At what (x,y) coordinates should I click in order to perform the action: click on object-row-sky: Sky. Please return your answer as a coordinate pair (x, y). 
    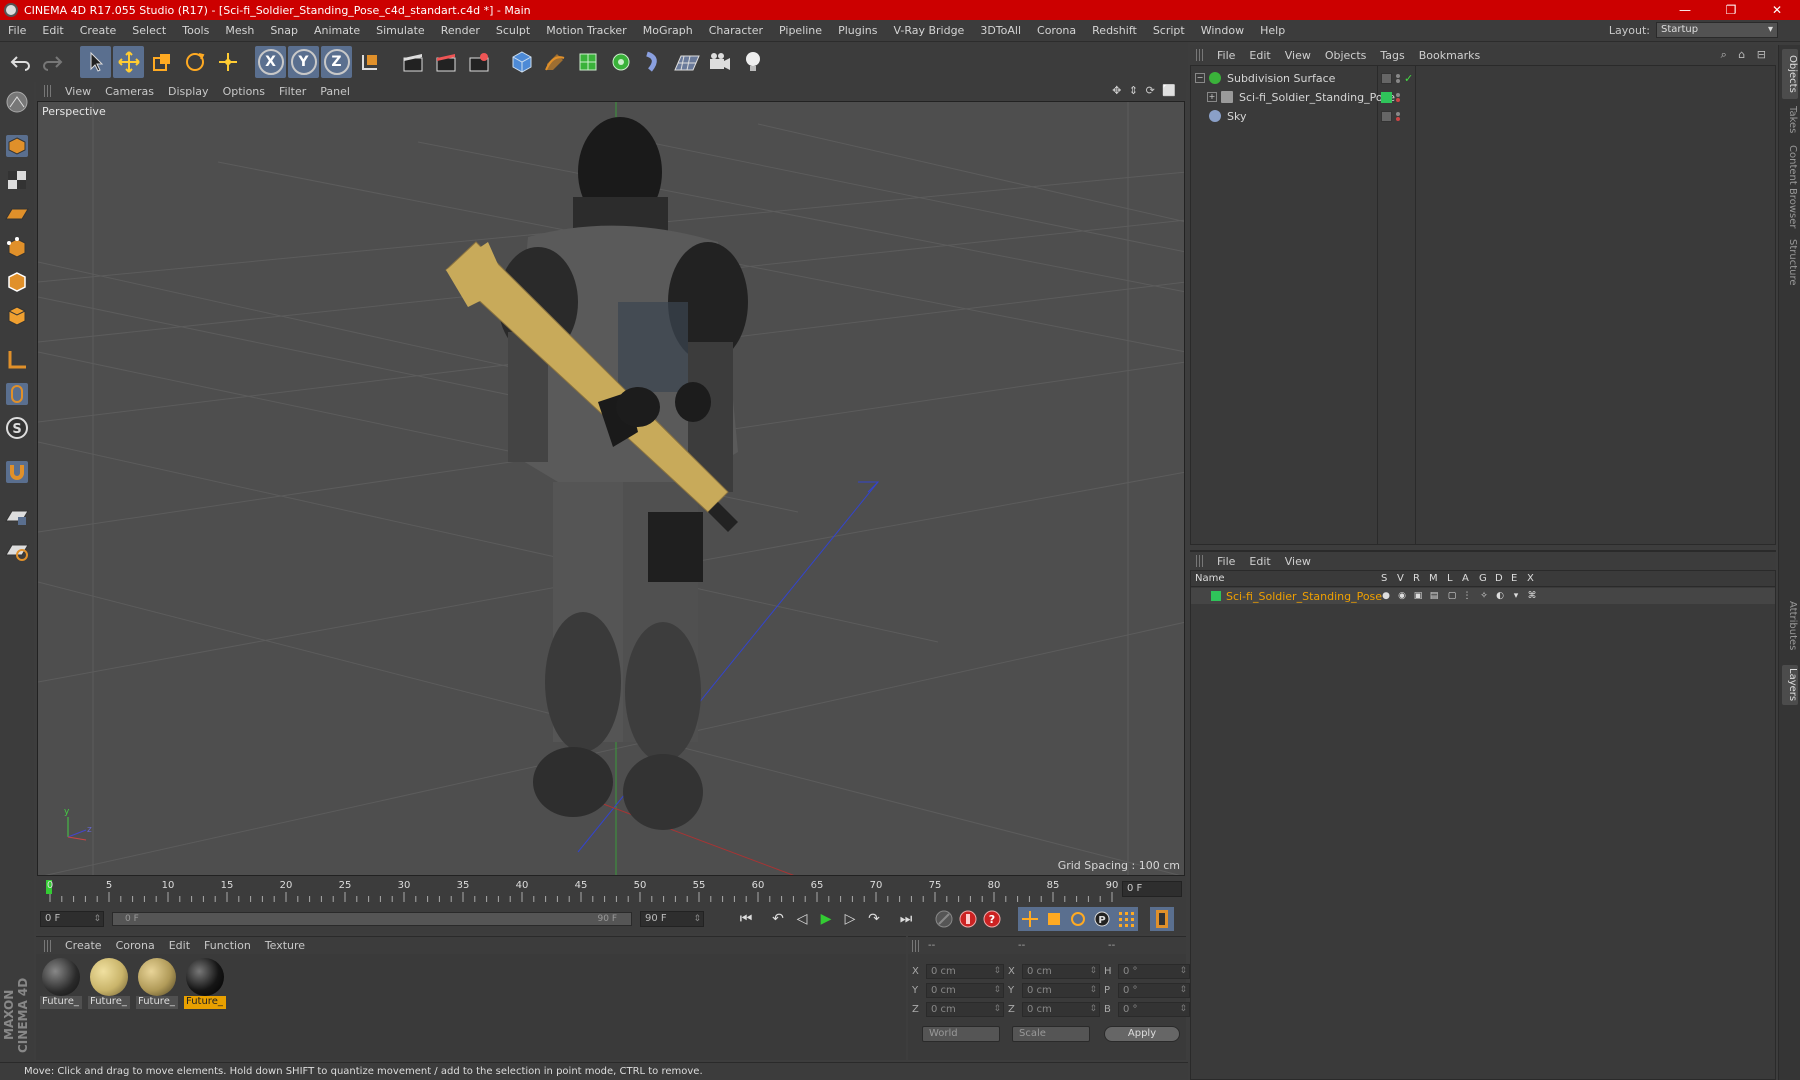
    Looking at the image, I should click on (1483, 116).